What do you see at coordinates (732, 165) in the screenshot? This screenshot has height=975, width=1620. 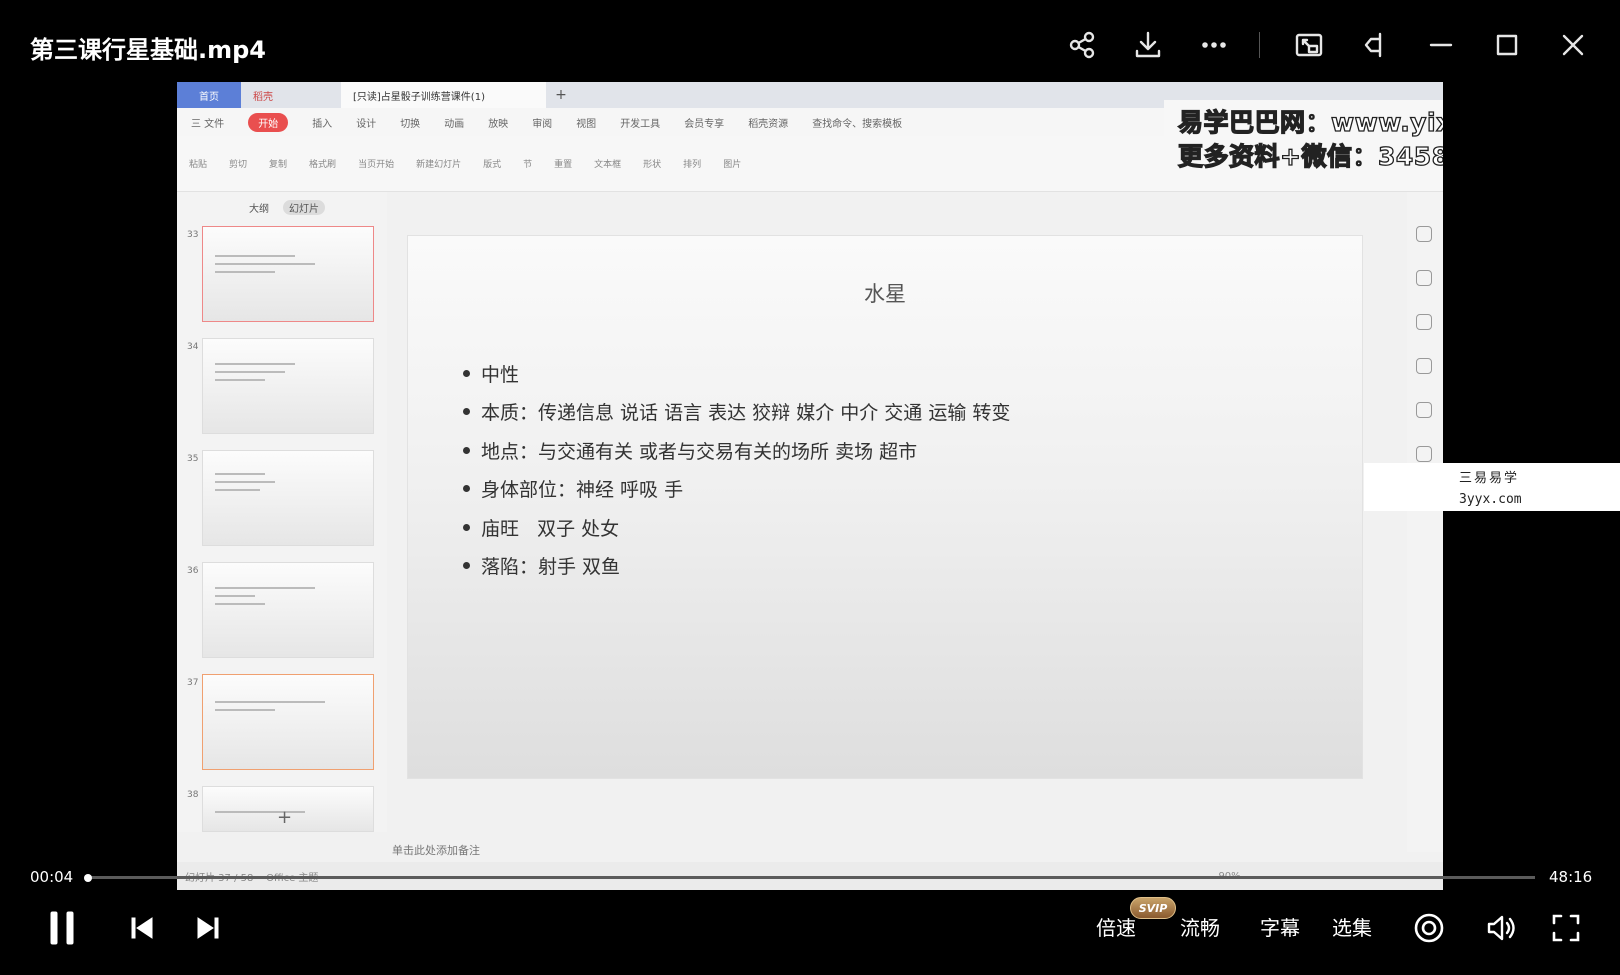 I see `ribbon-item: 图片` at bounding box center [732, 165].